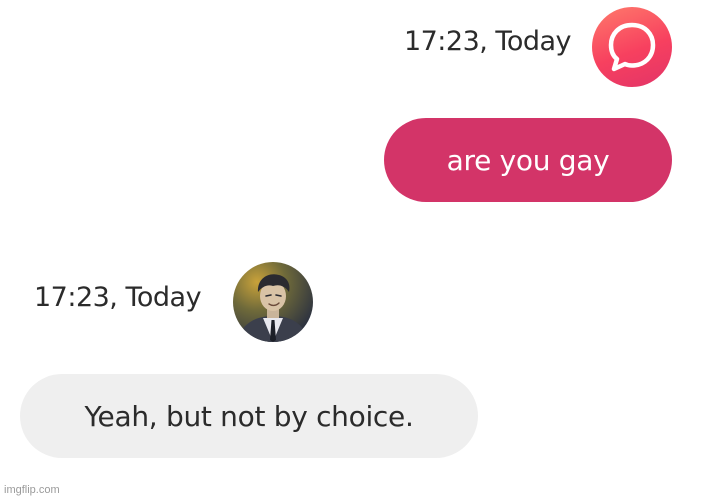 This screenshot has width=703, height=500. I want to click on received-timestamp: 17:23, Today, so click(118, 297).